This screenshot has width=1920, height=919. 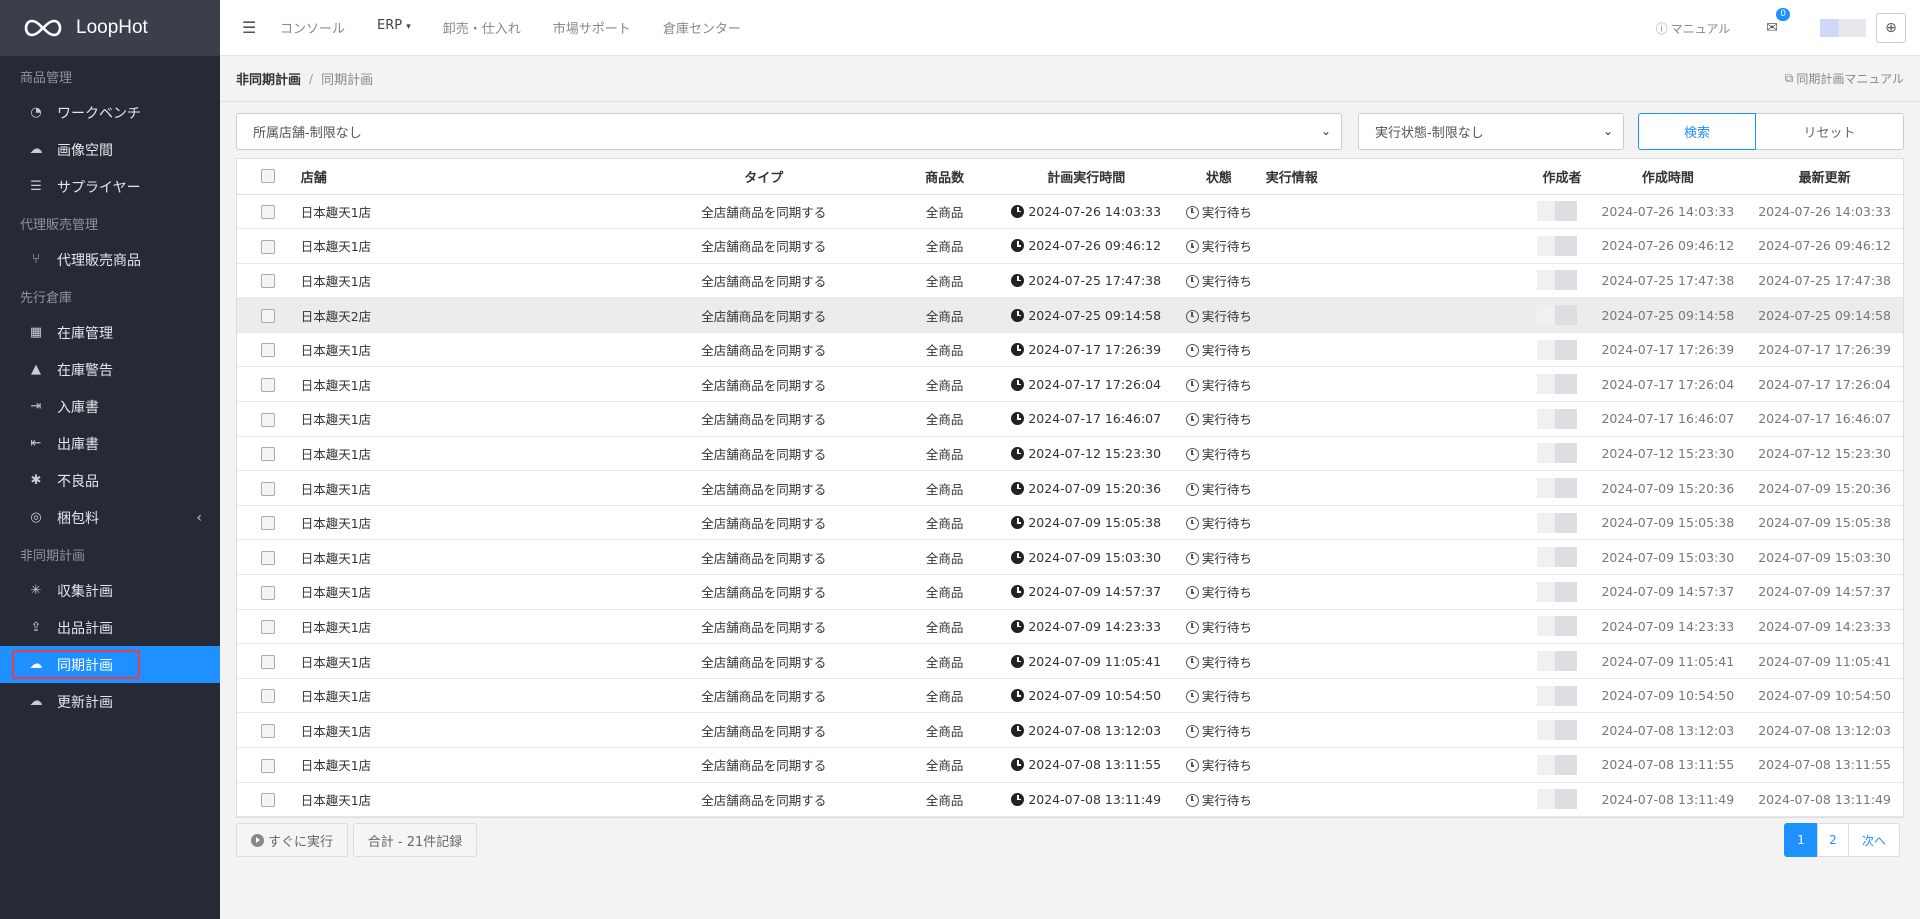 What do you see at coordinates (1095, 315) in the screenshot?
I see `exec-time-value: 2024-07-25 09:14:58` at bounding box center [1095, 315].